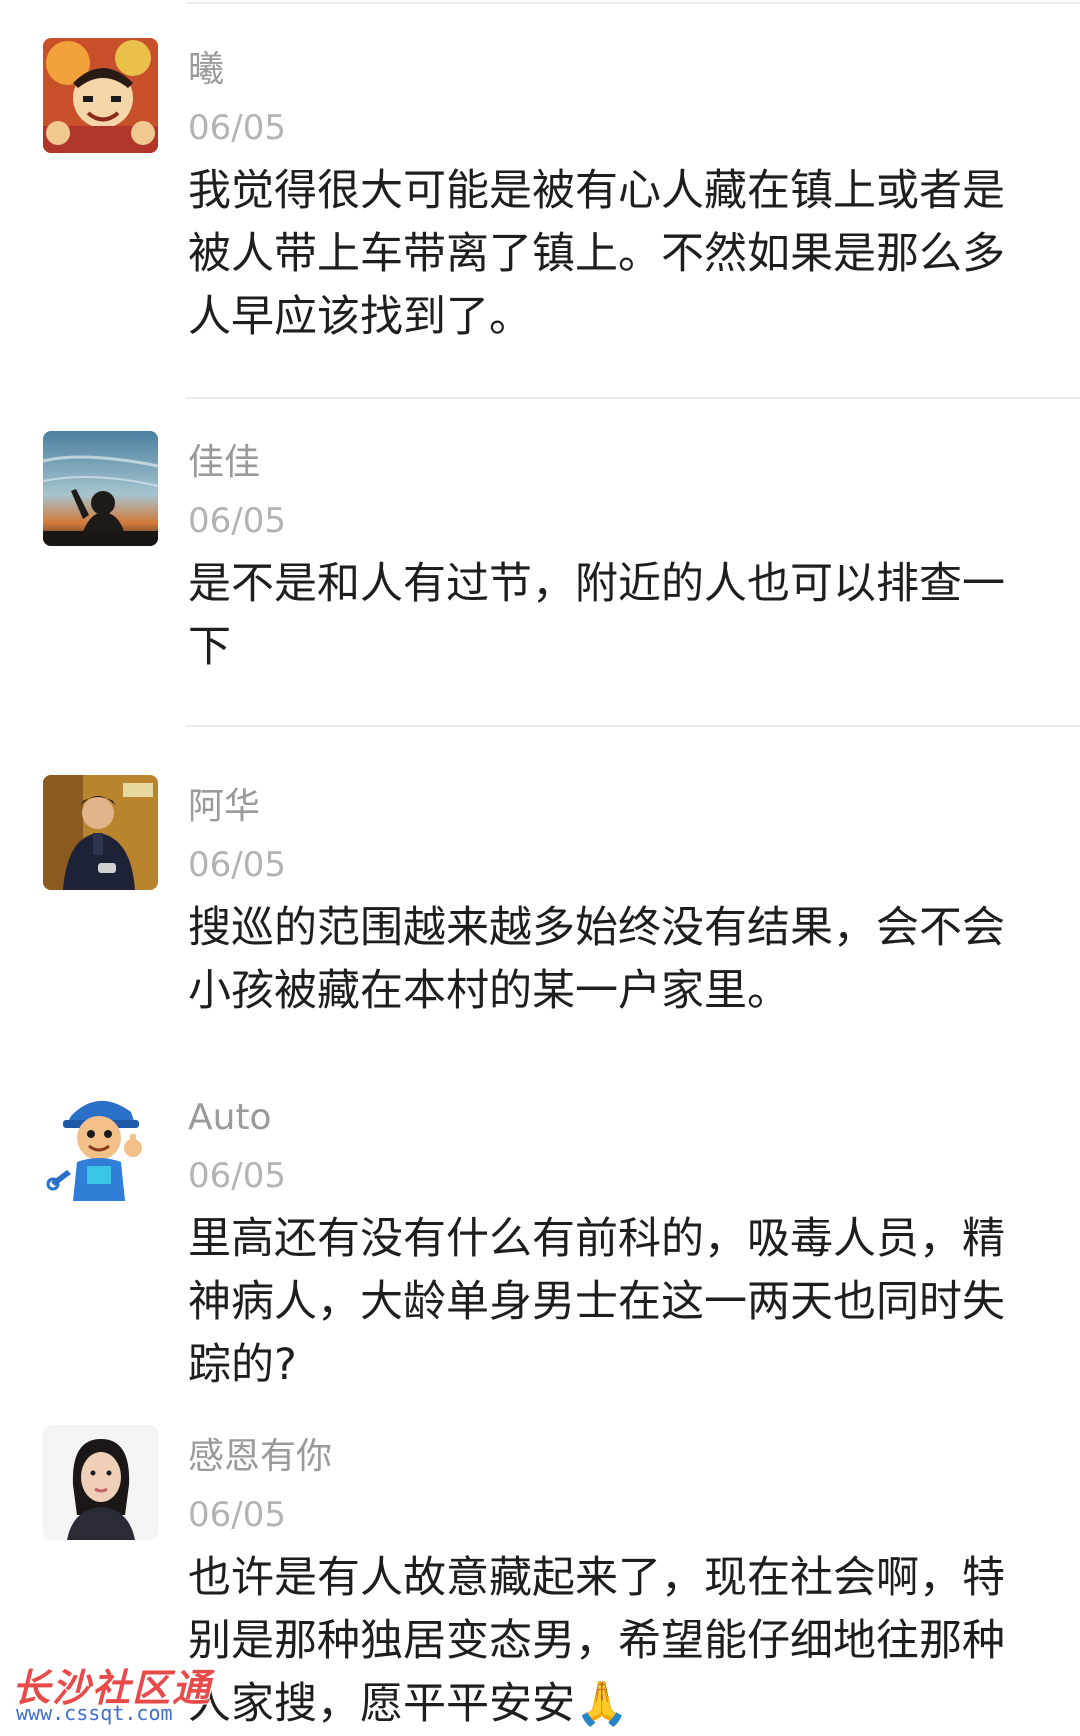 The height and width of the screenshot is (1736, 1080). Describe the element at coordinates (260, 1456) in the screenshot. I see `comment-nickname: 感恩有你` at that location.